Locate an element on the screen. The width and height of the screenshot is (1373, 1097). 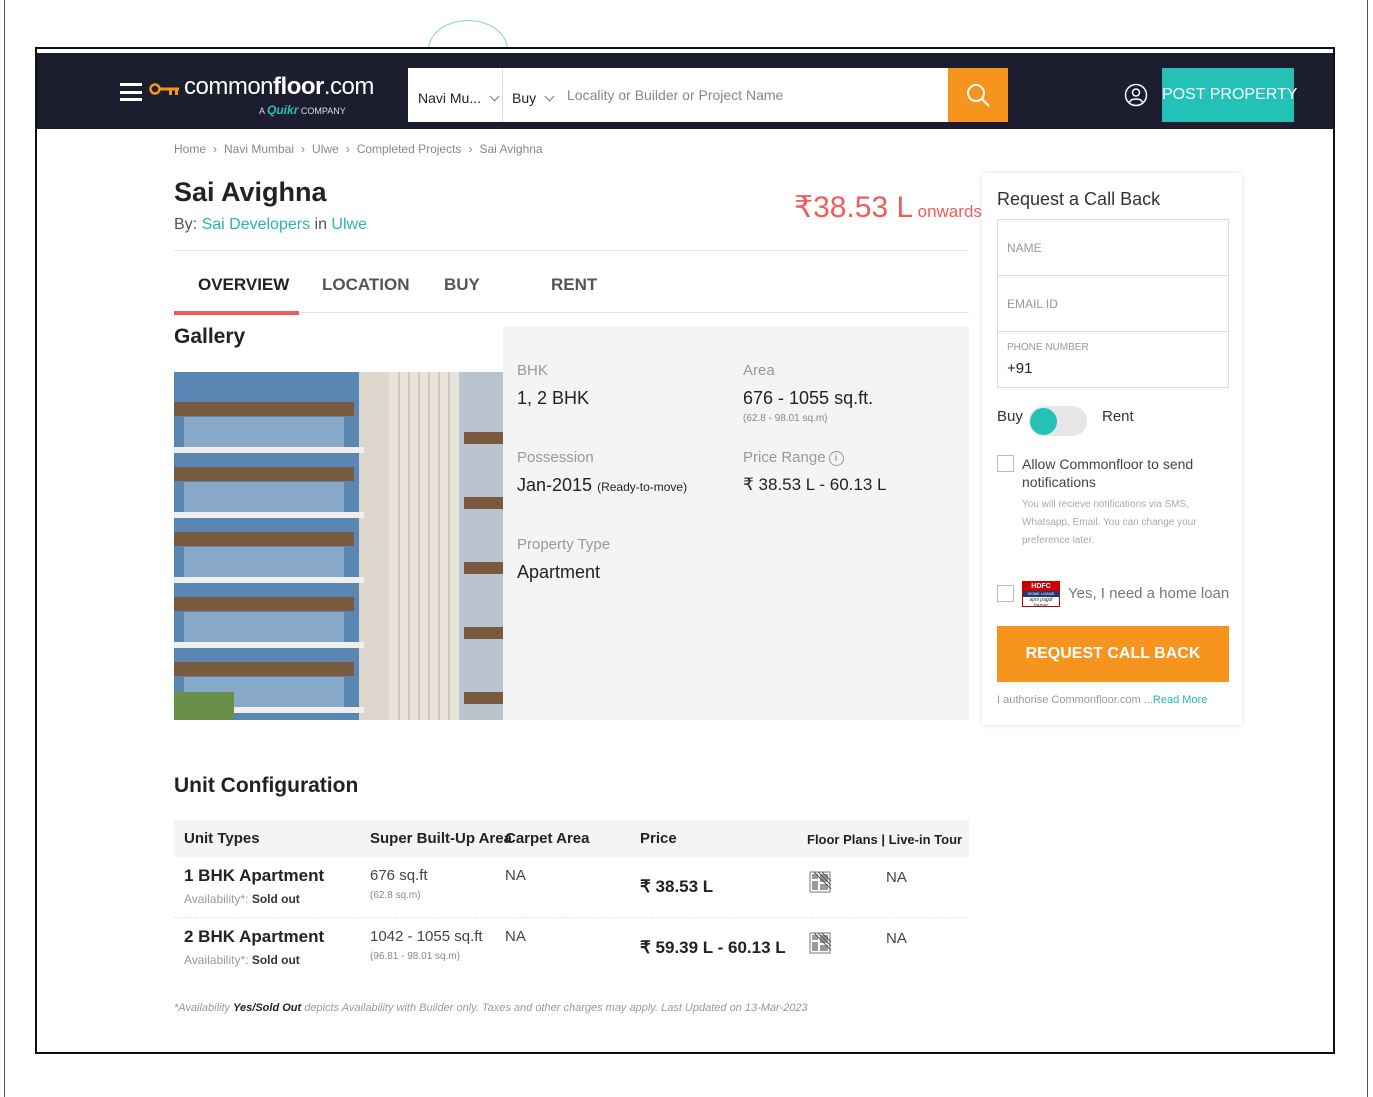
bhk-value: 1, 2 BHK is located at coordinates (553, 398).